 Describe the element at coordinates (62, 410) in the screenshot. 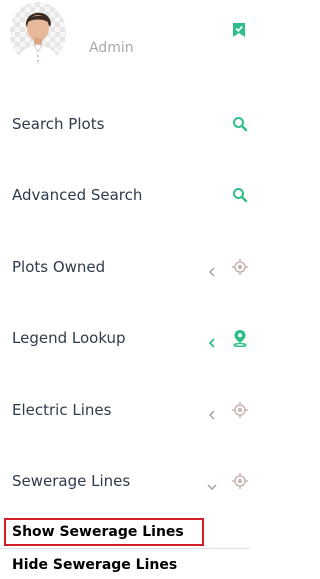

I see `menu-item-label: Electric Lines` at that location.